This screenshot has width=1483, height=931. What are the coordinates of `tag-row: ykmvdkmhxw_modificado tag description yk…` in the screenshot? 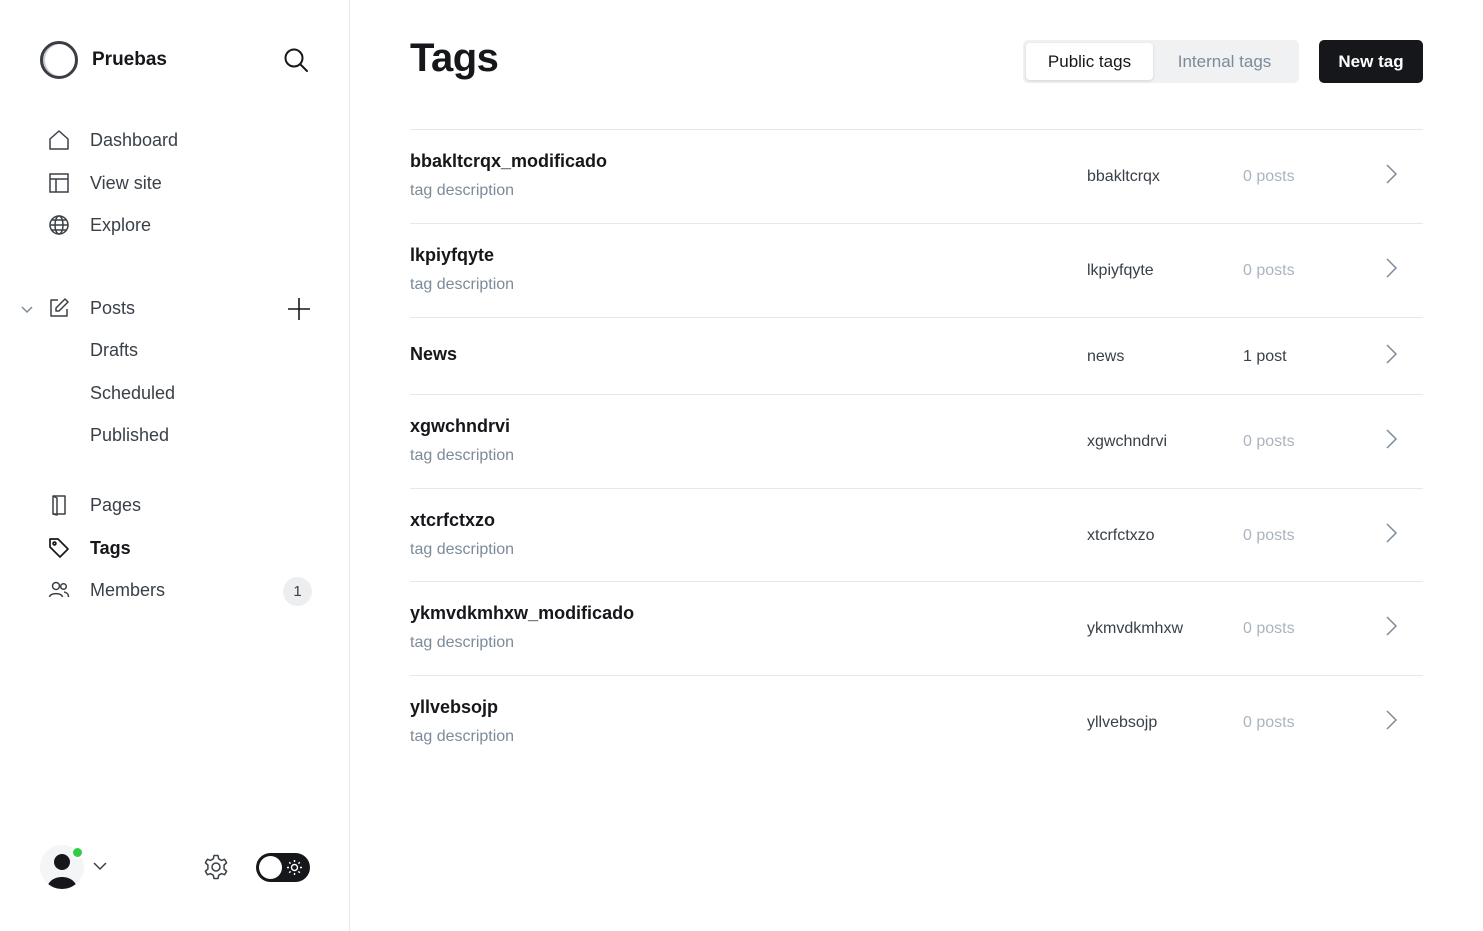 It's located at (916, 628).